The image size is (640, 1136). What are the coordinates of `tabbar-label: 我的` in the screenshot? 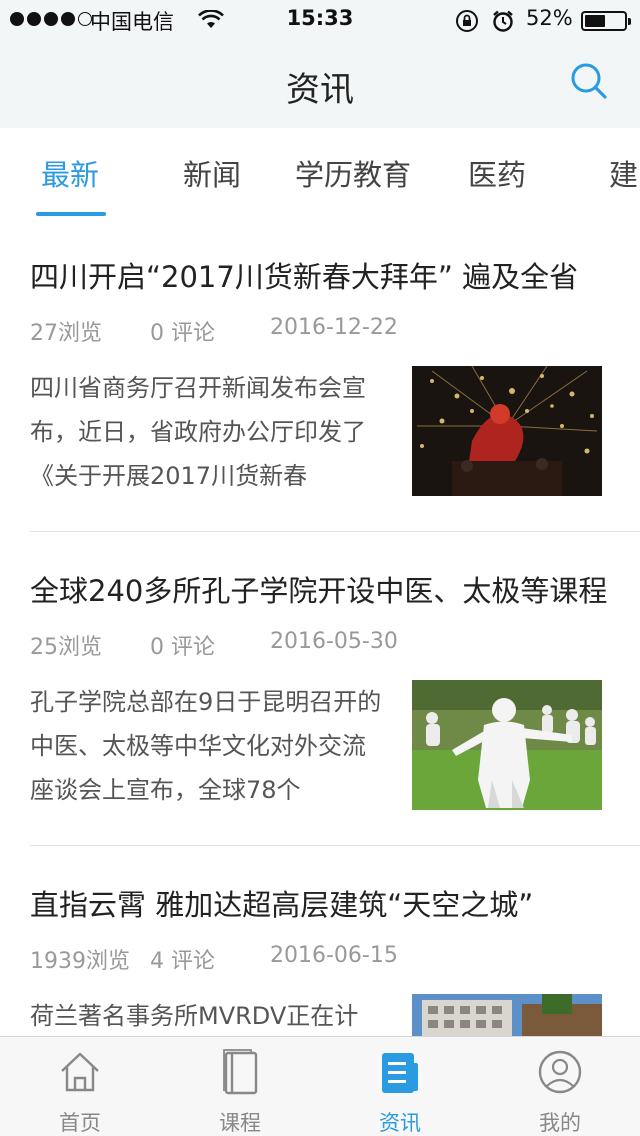 It's located at (560, 1123).